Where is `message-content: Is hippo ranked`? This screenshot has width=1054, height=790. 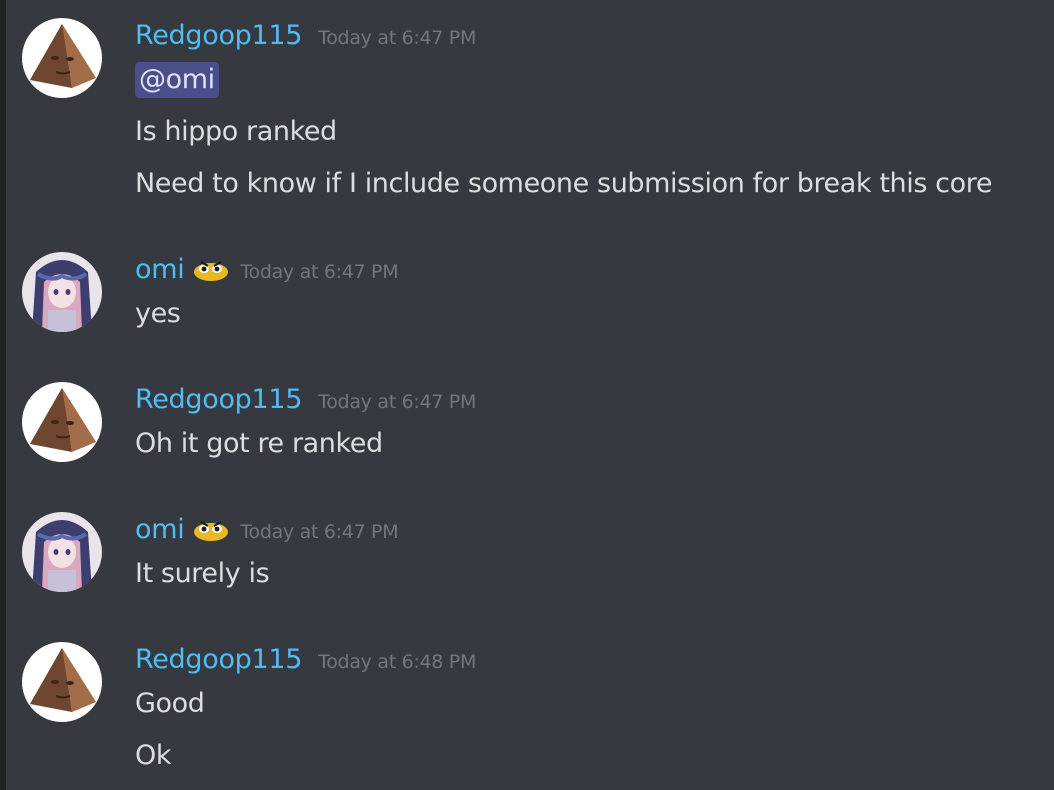 message-content: Is hippo ranked is located at coordinates (236, 131).